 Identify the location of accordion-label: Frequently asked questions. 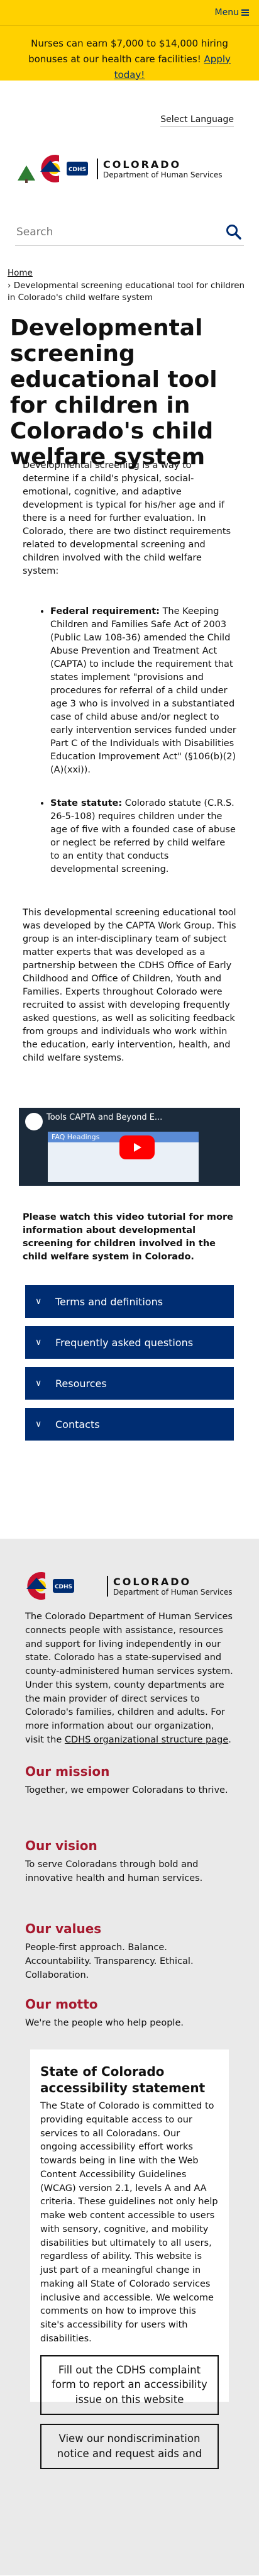
(124, 1342).